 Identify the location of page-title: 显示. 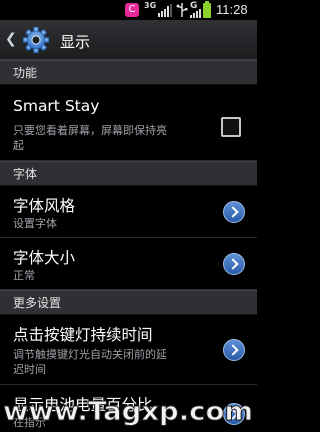
(75, 42).